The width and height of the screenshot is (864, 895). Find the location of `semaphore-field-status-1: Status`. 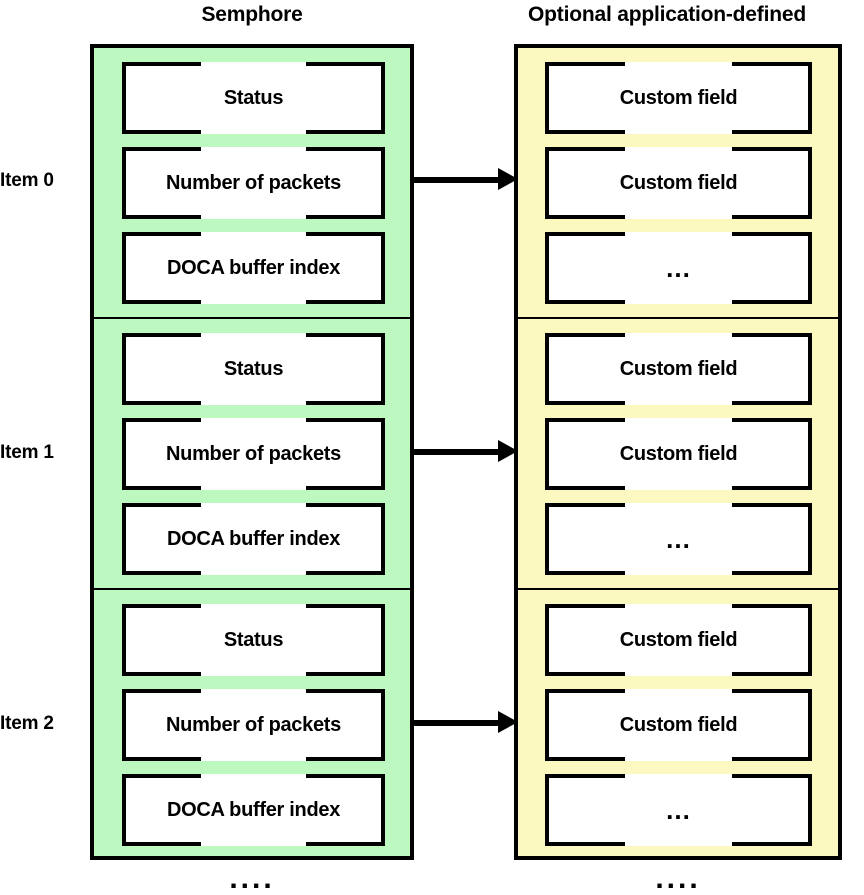

semaphore-field-status-1: Status is located at coordinates (253, 369).